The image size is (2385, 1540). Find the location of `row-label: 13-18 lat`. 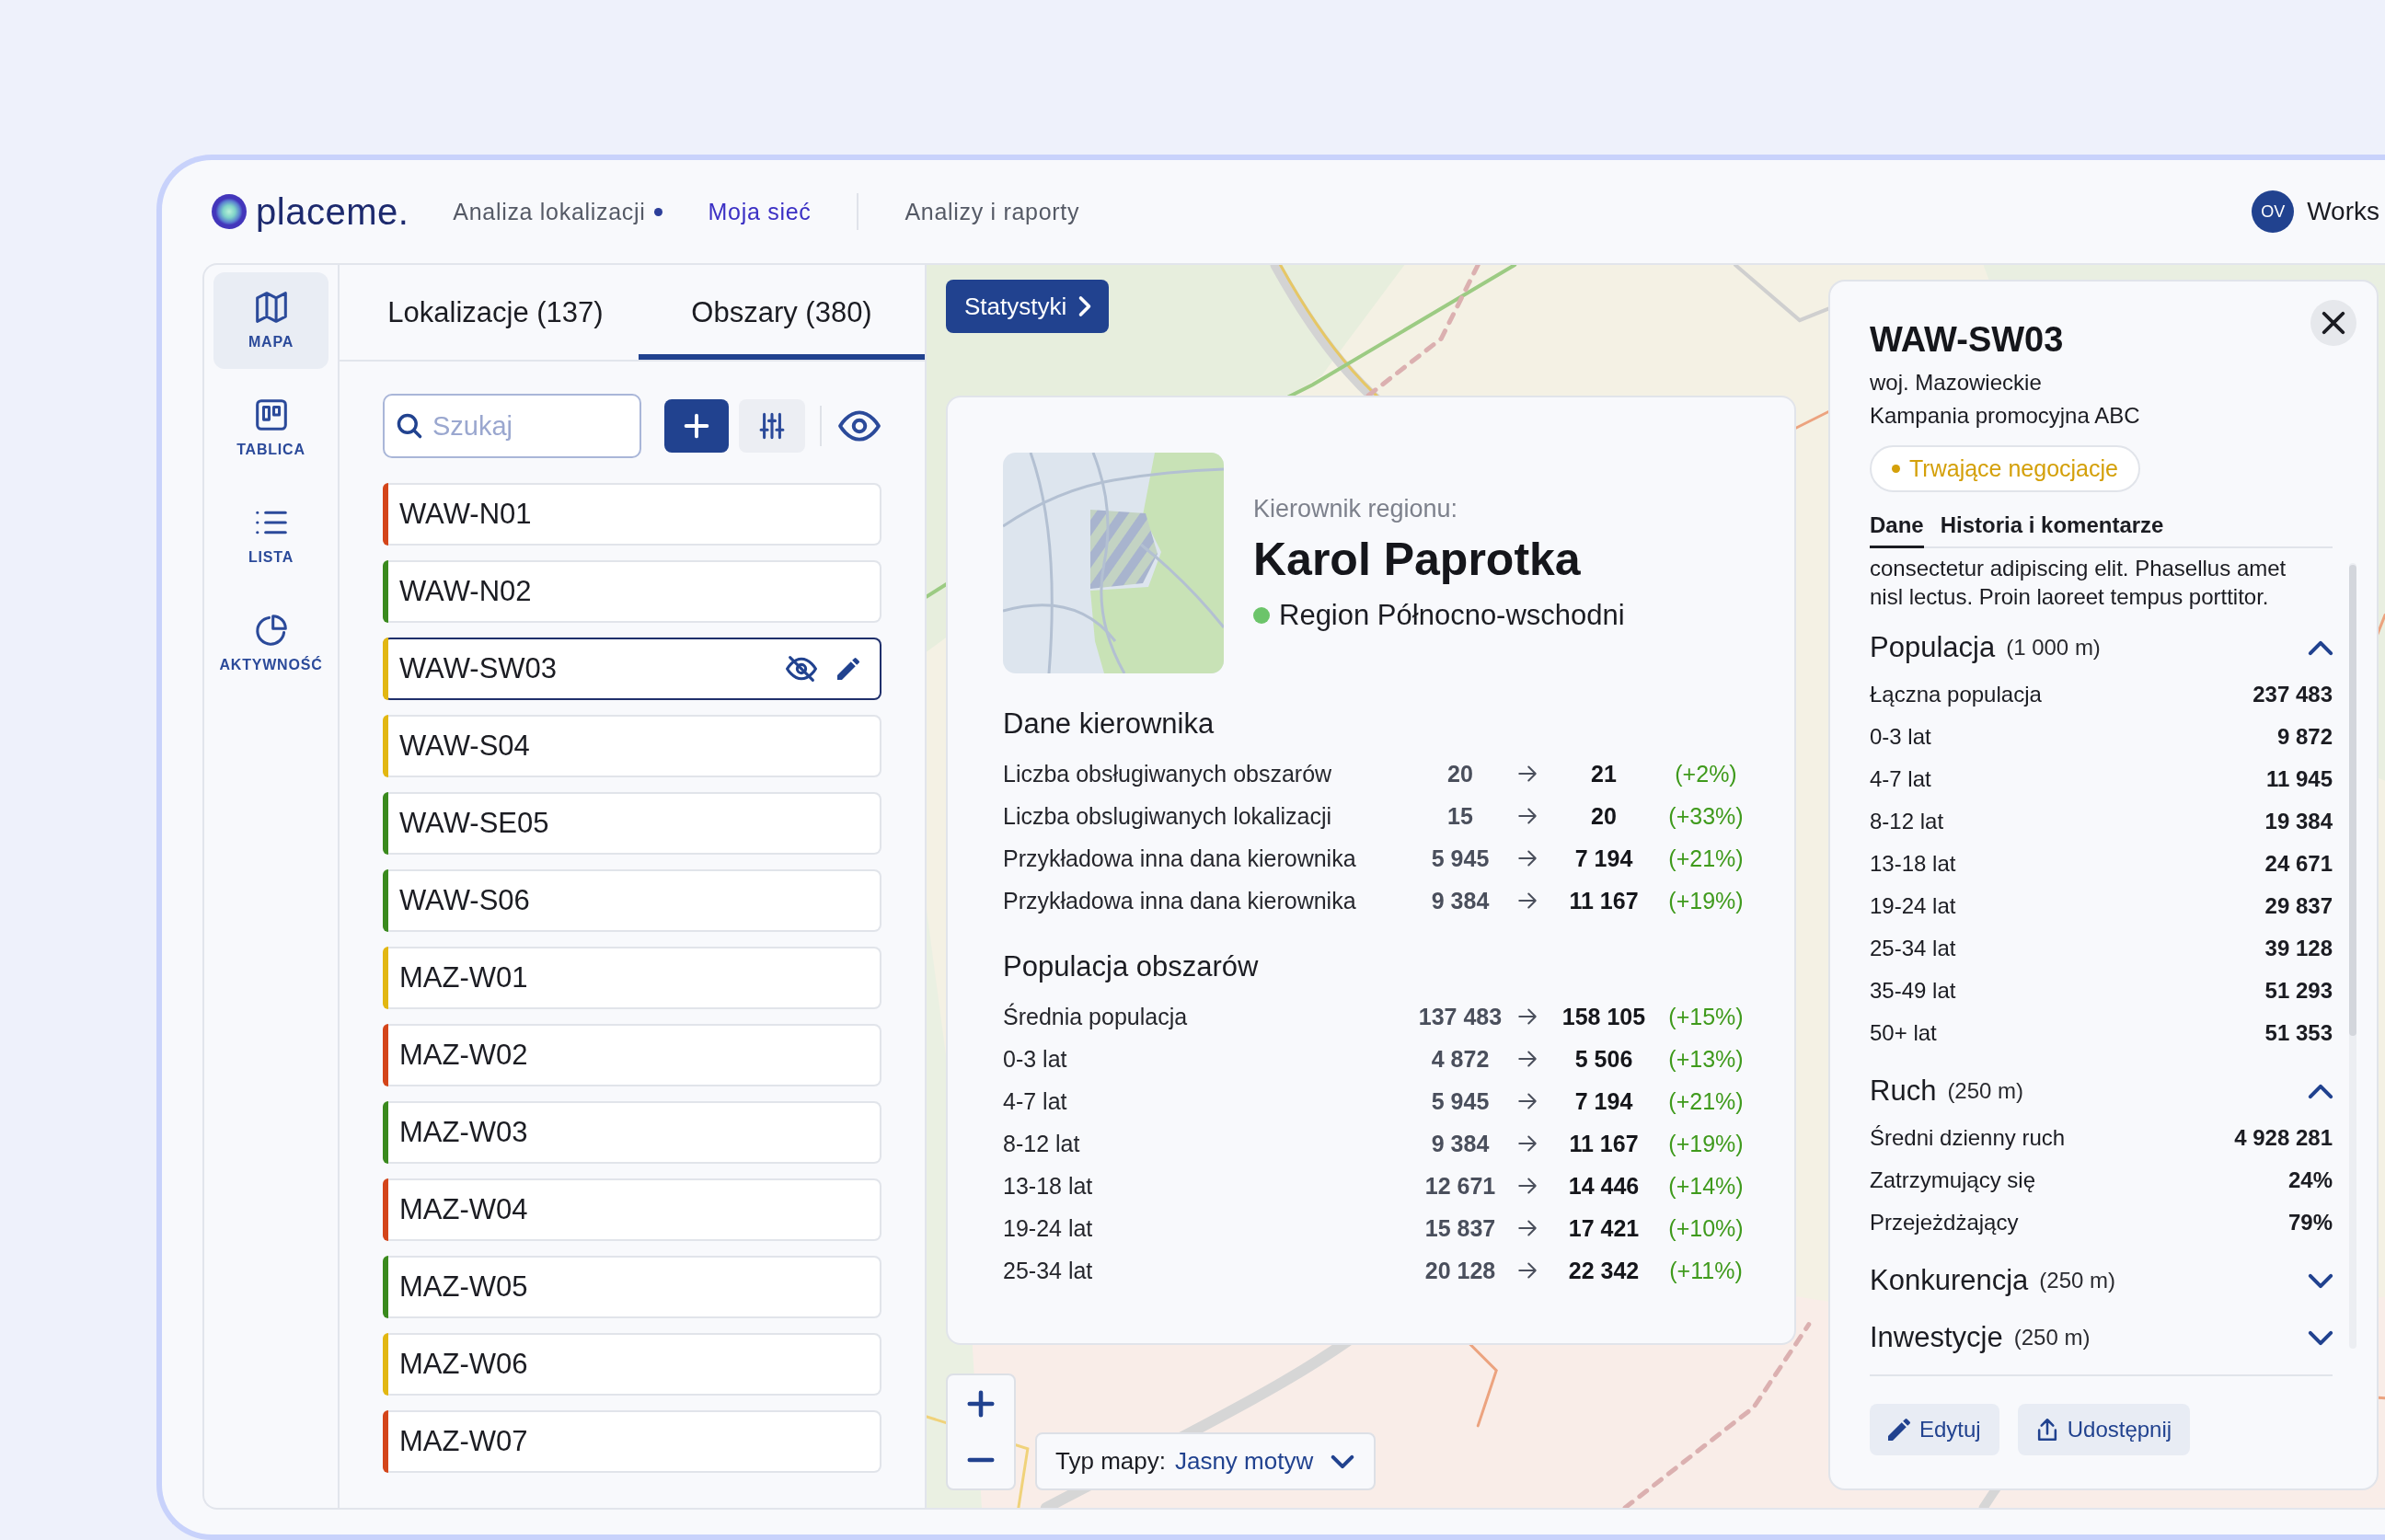

row-label: 13-18 lat is located at coordinates (1048, 1186).